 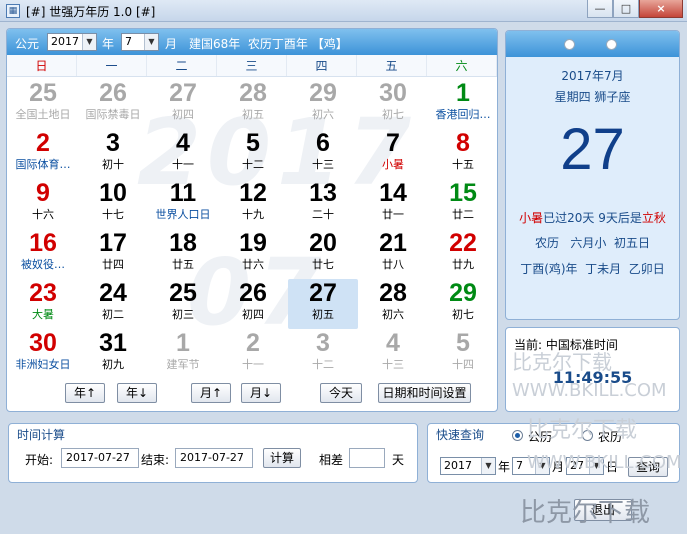 I want to click on day-number: 11, so click(x=183, y=193).